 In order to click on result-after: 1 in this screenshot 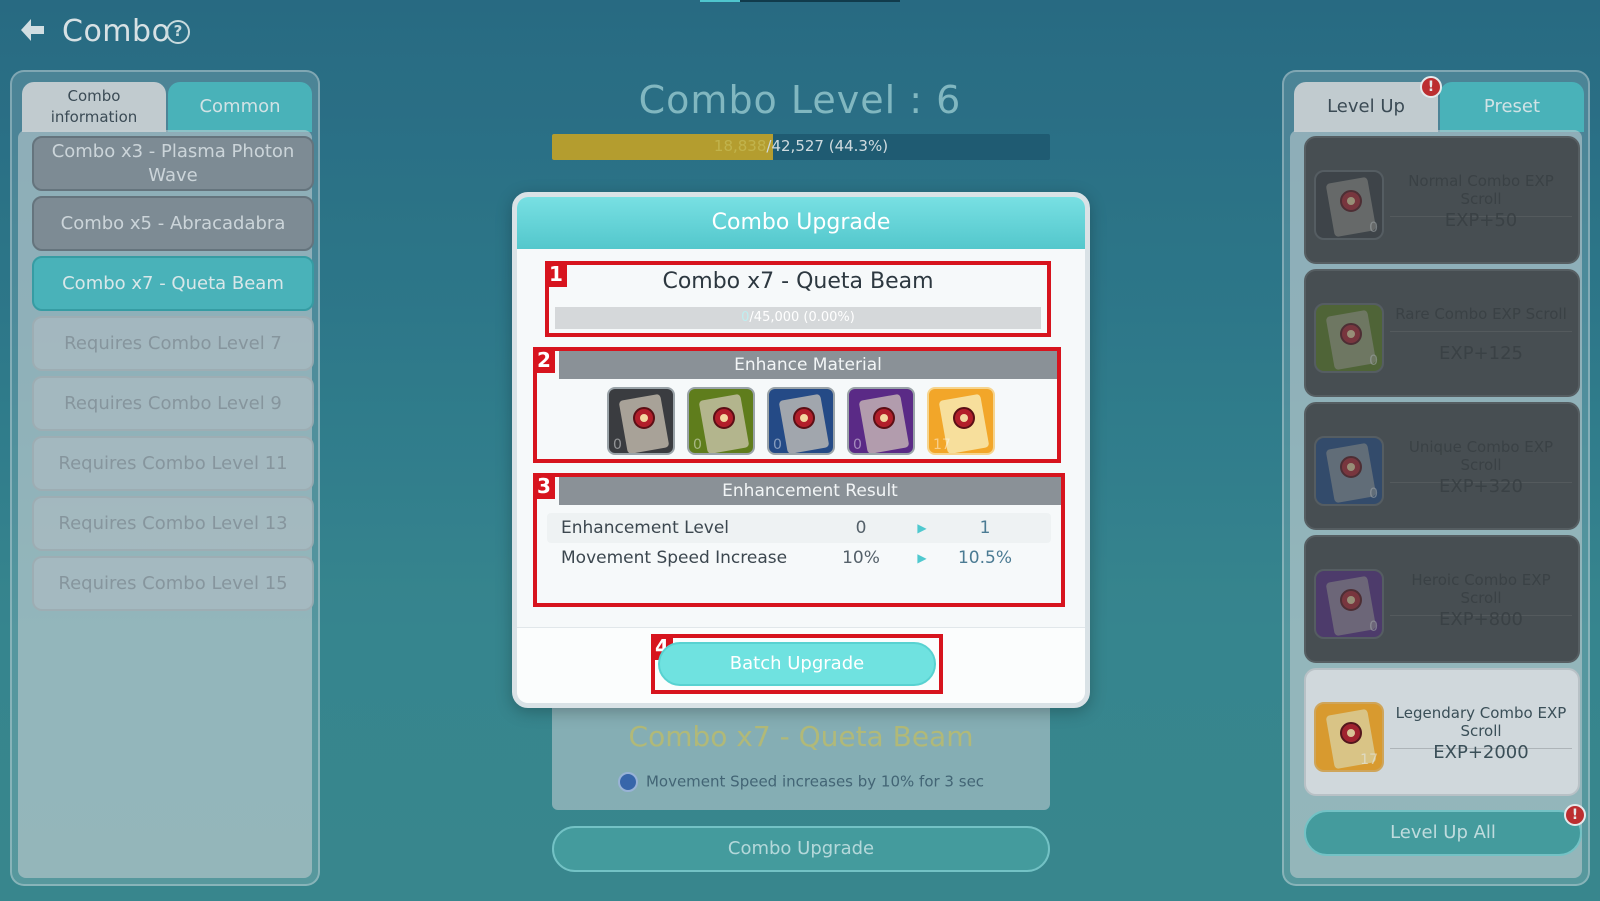, I will do `click(985, 528)`.